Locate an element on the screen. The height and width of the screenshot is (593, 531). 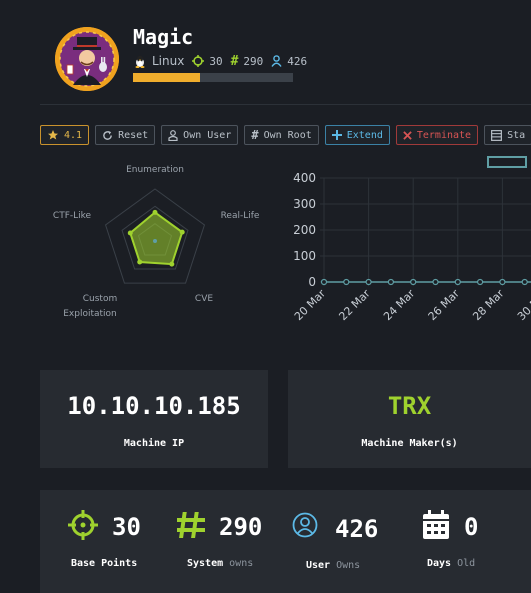
x-tick-label: 26 Mar is located at coordinates (444, 305).